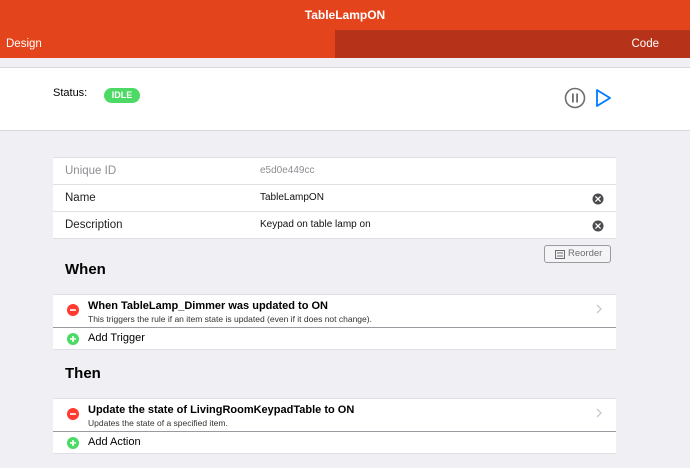 The image size is (690, 468). What do you see at coordinates (158, 423) in the screenshot?
I see `action-description: Updates the state of a specified item.` at bounding box center [158, 423].